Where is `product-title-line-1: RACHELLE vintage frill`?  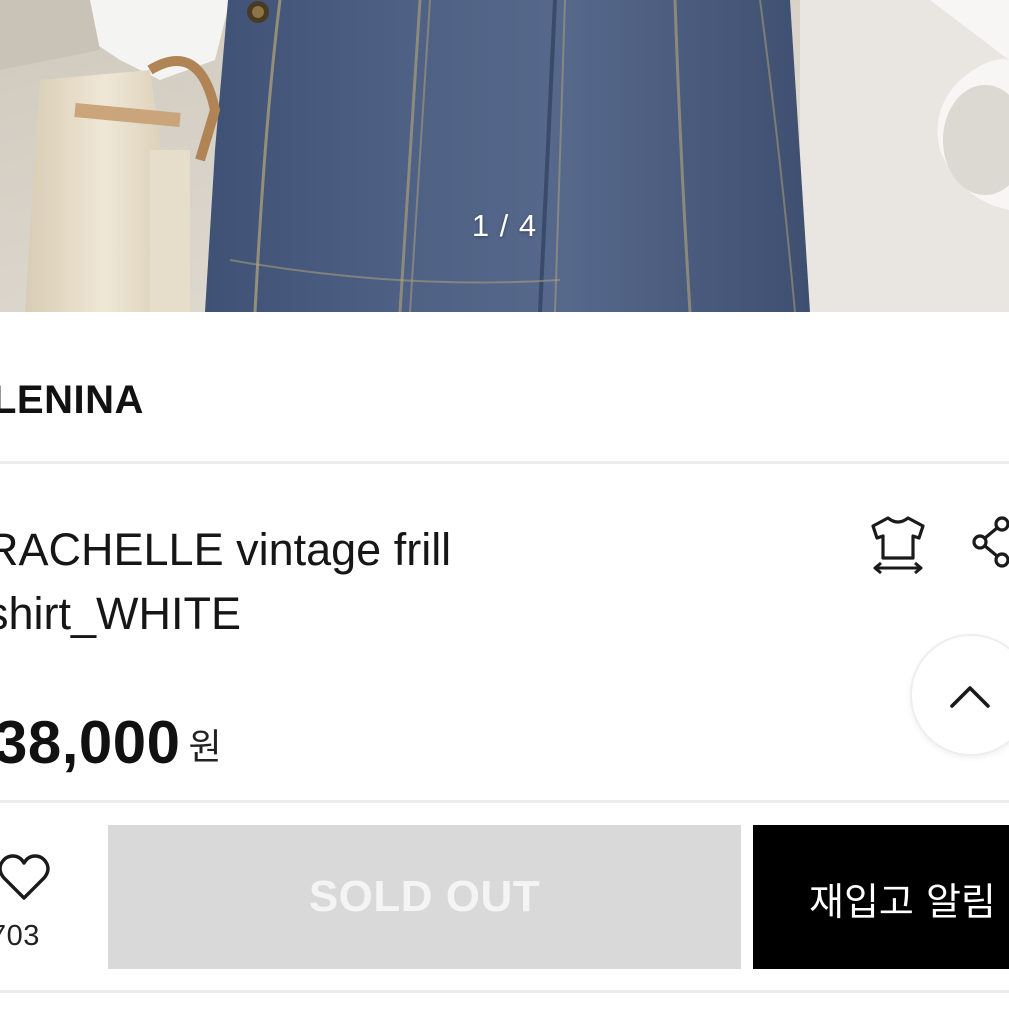 product-title-line-1: RACHELLE vintage frill is located at coordinates (226, 549).